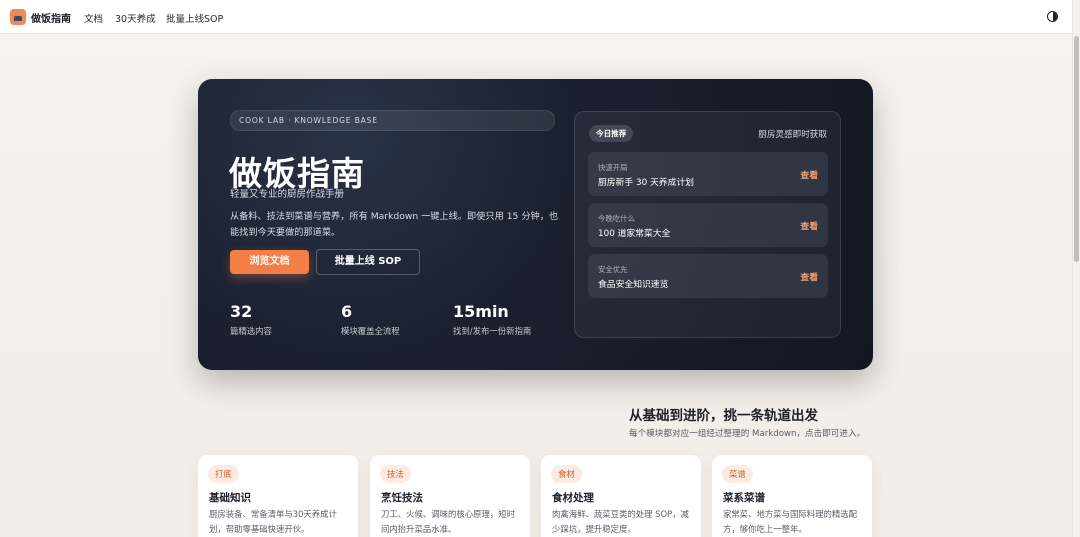  Describe the element at coordinates (611, 133) in the screenshot. I see `today-recommend-badge: 今日推荐` at that location.